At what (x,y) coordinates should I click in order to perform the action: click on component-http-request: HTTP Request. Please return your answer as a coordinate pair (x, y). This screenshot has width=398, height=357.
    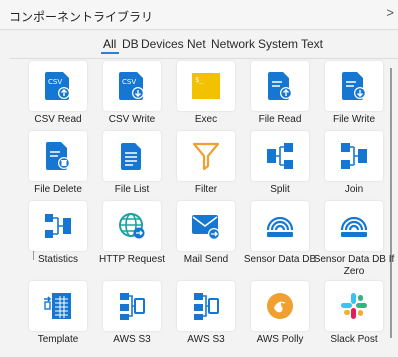
    Looking at the image, I should click on (132, 235).